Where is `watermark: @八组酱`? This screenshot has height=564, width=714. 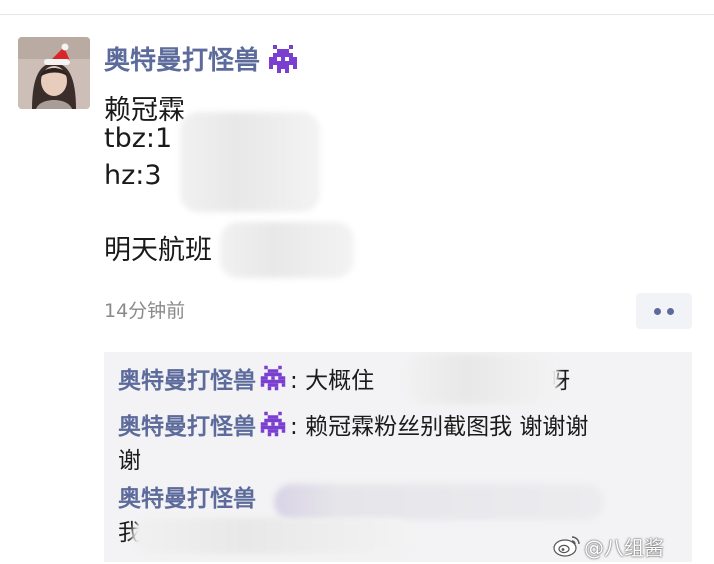 watermark: @八组酱 is located at coordinates (624, 548).